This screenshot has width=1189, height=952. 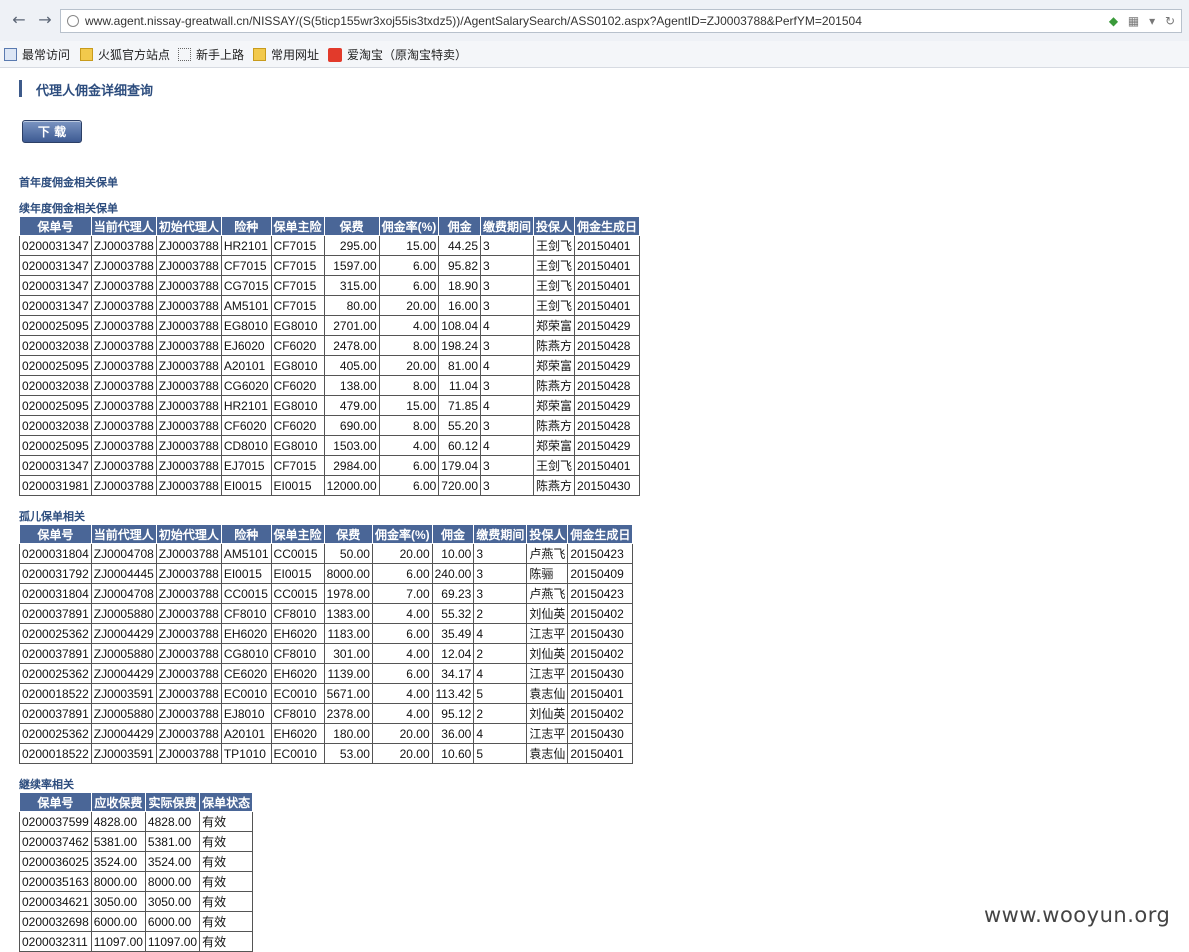 What do you see at coordinates (459, 345) in the screenshot?
I see `table-cell: 198.24` at bounding box center [459, 345].